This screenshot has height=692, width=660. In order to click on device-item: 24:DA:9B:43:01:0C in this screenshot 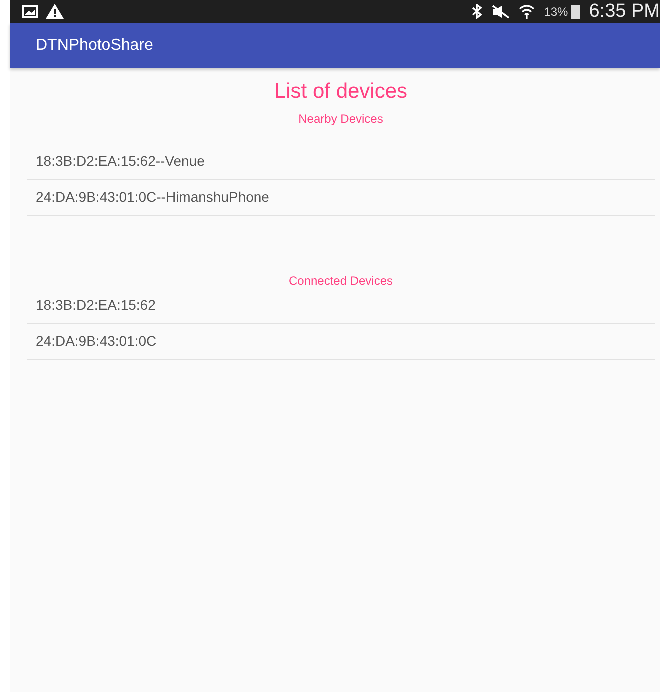, I will do `click(341, 342)`.